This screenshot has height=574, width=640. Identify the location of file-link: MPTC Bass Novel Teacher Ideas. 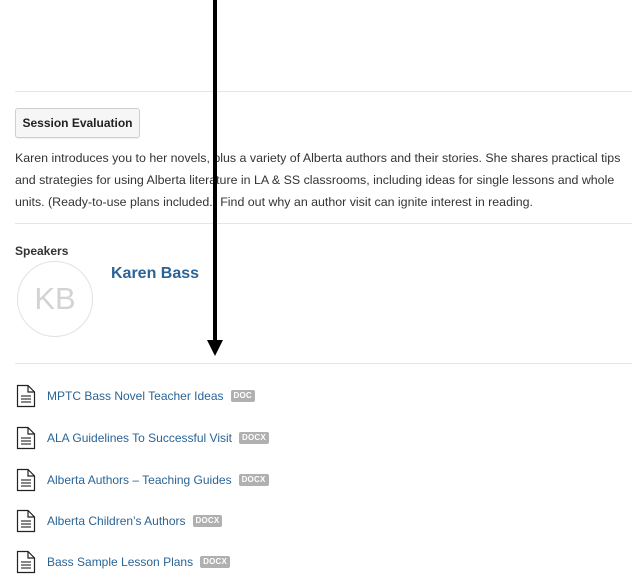
(135, 396).